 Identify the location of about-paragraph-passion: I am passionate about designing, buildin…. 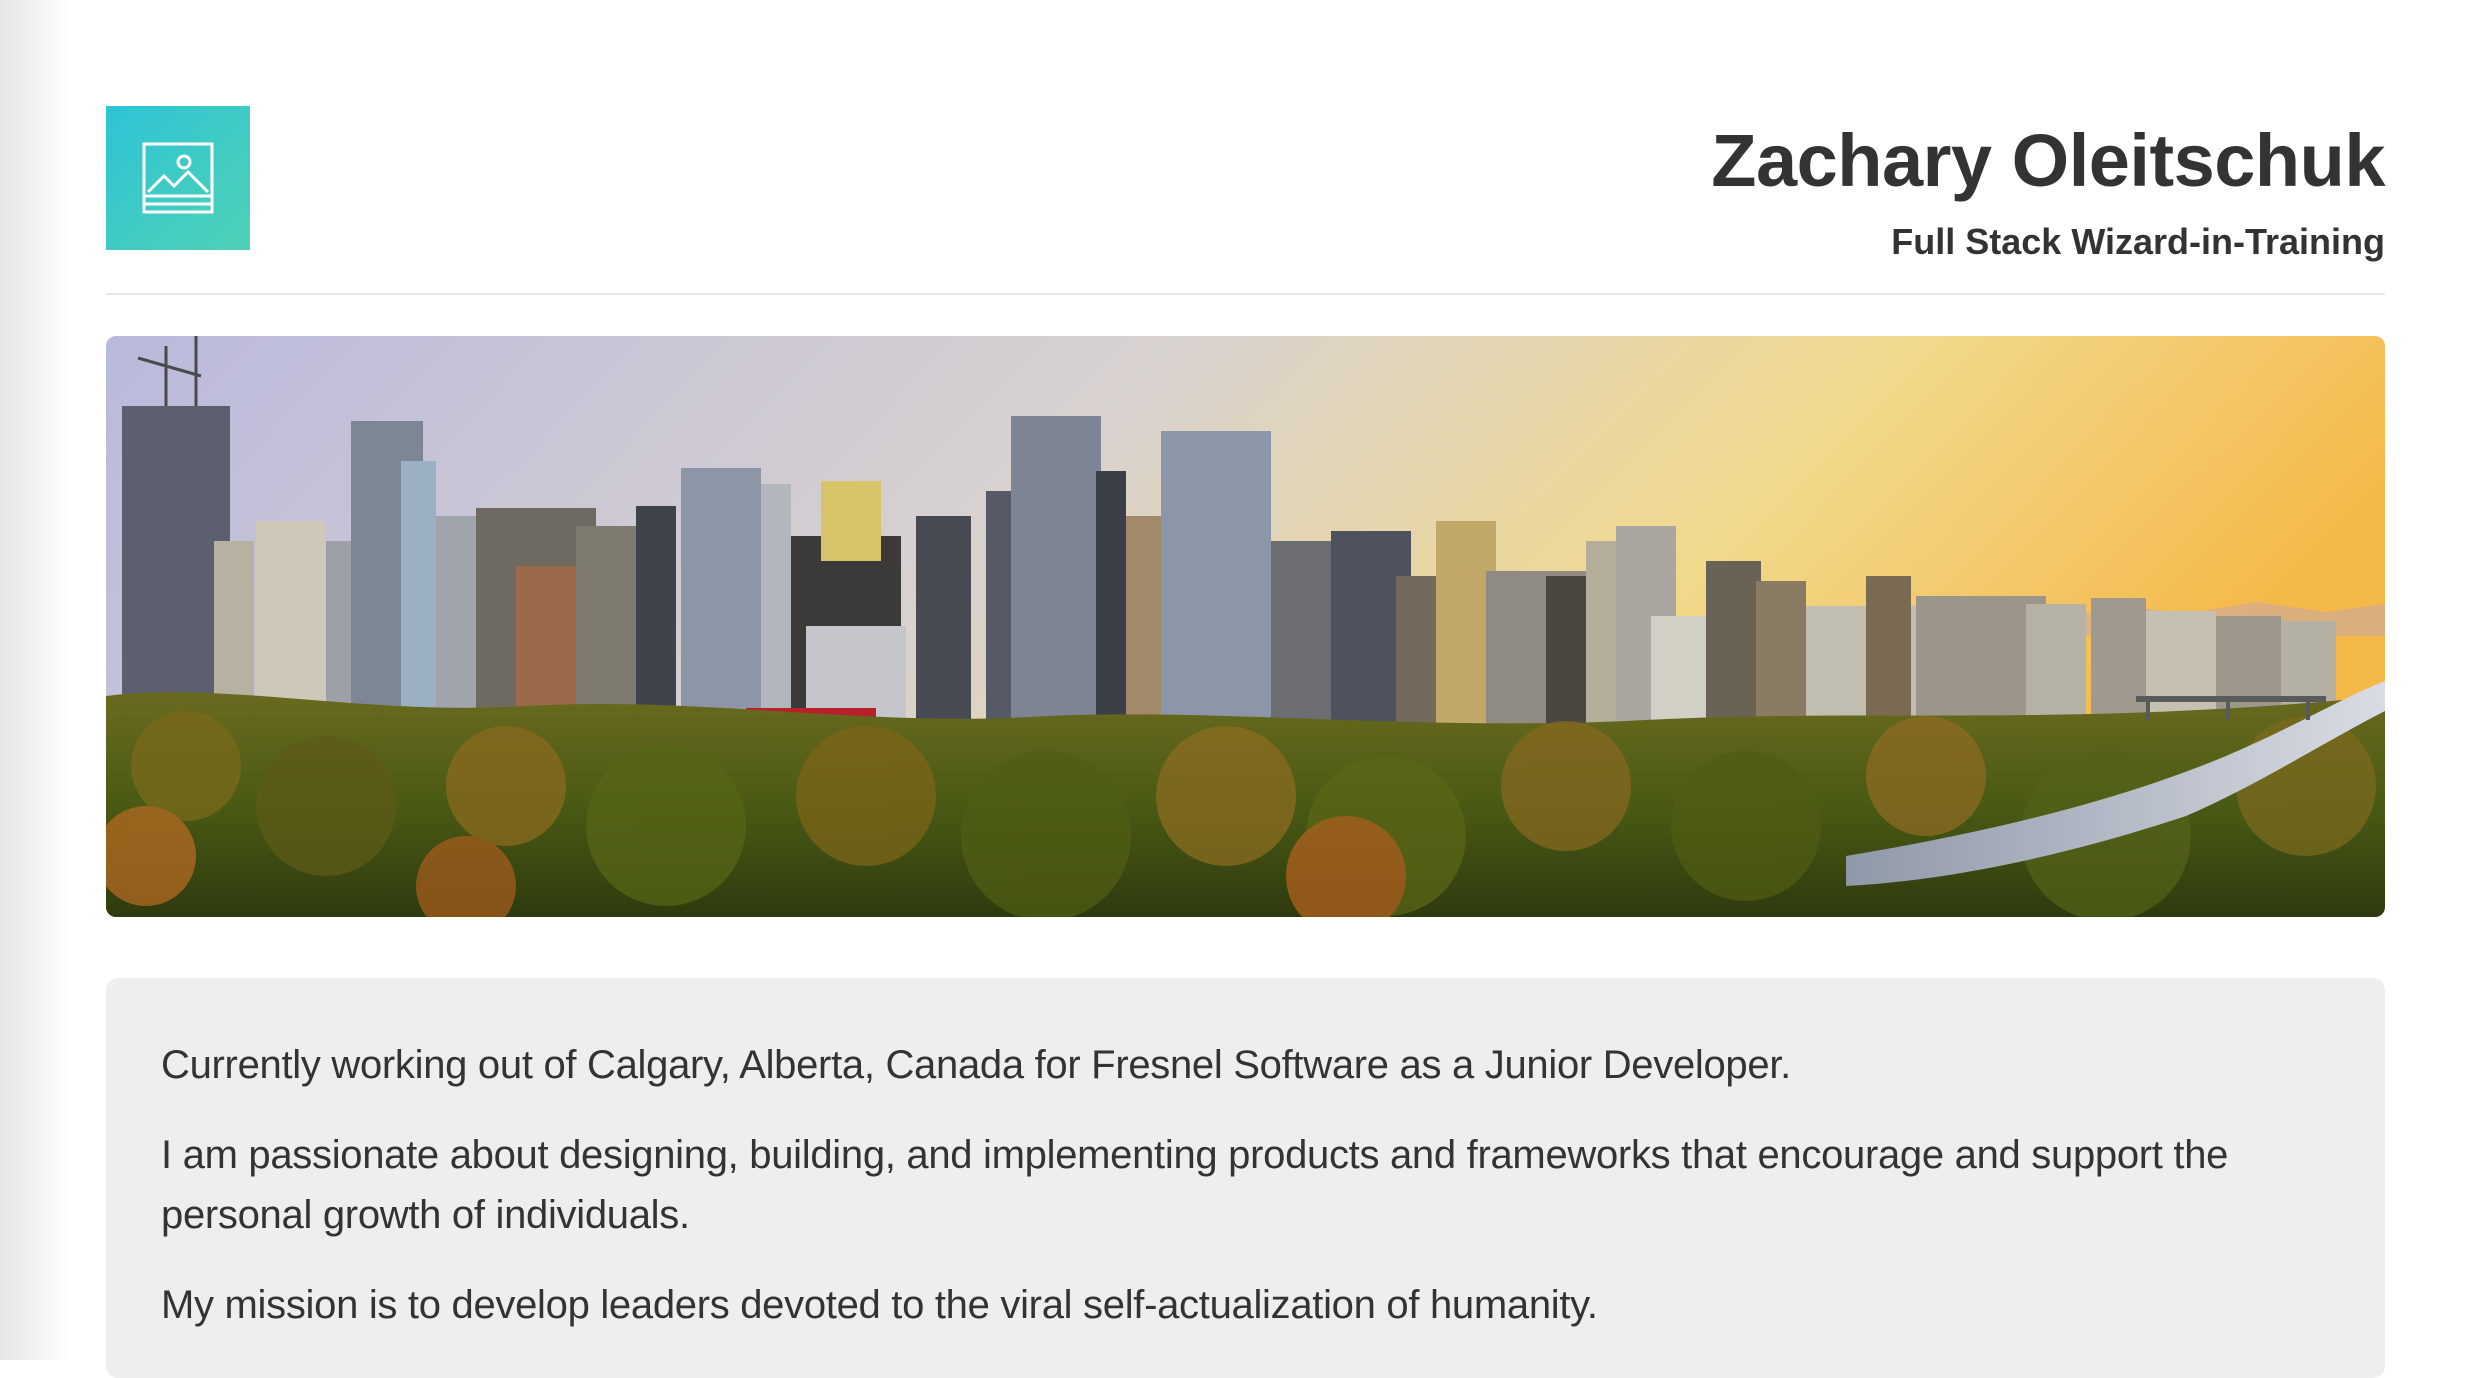
(1195, 1185).